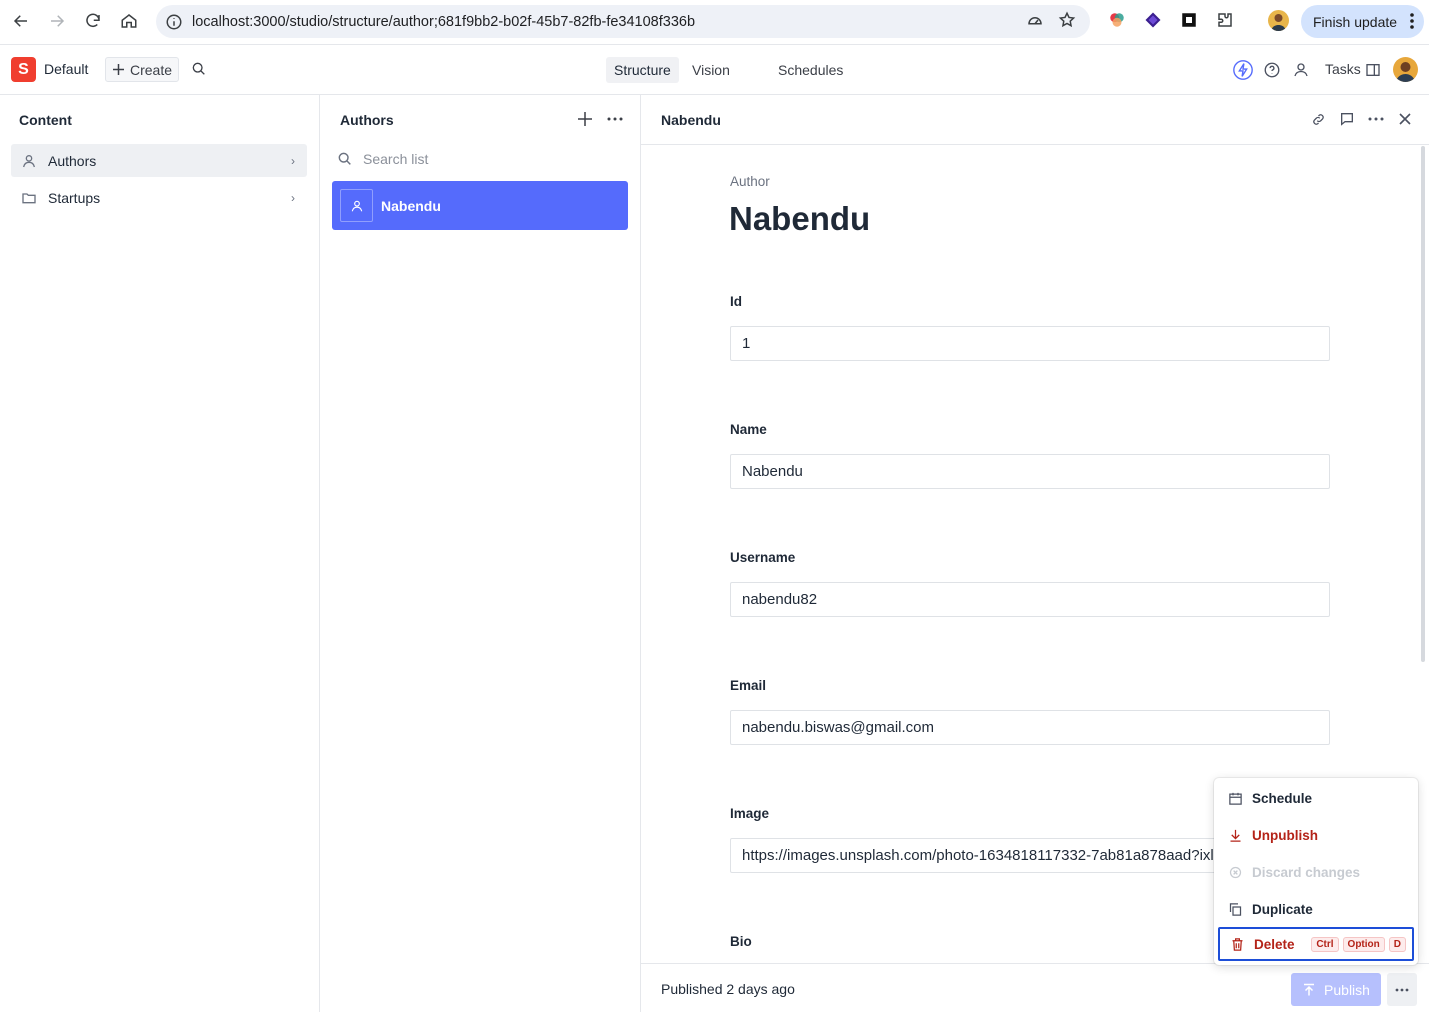 The height and width of the screenshot is (1012, 1429). Describe the element at coordinates (1243, 70) in the screenshot. I see `lightning-icon` at that location.